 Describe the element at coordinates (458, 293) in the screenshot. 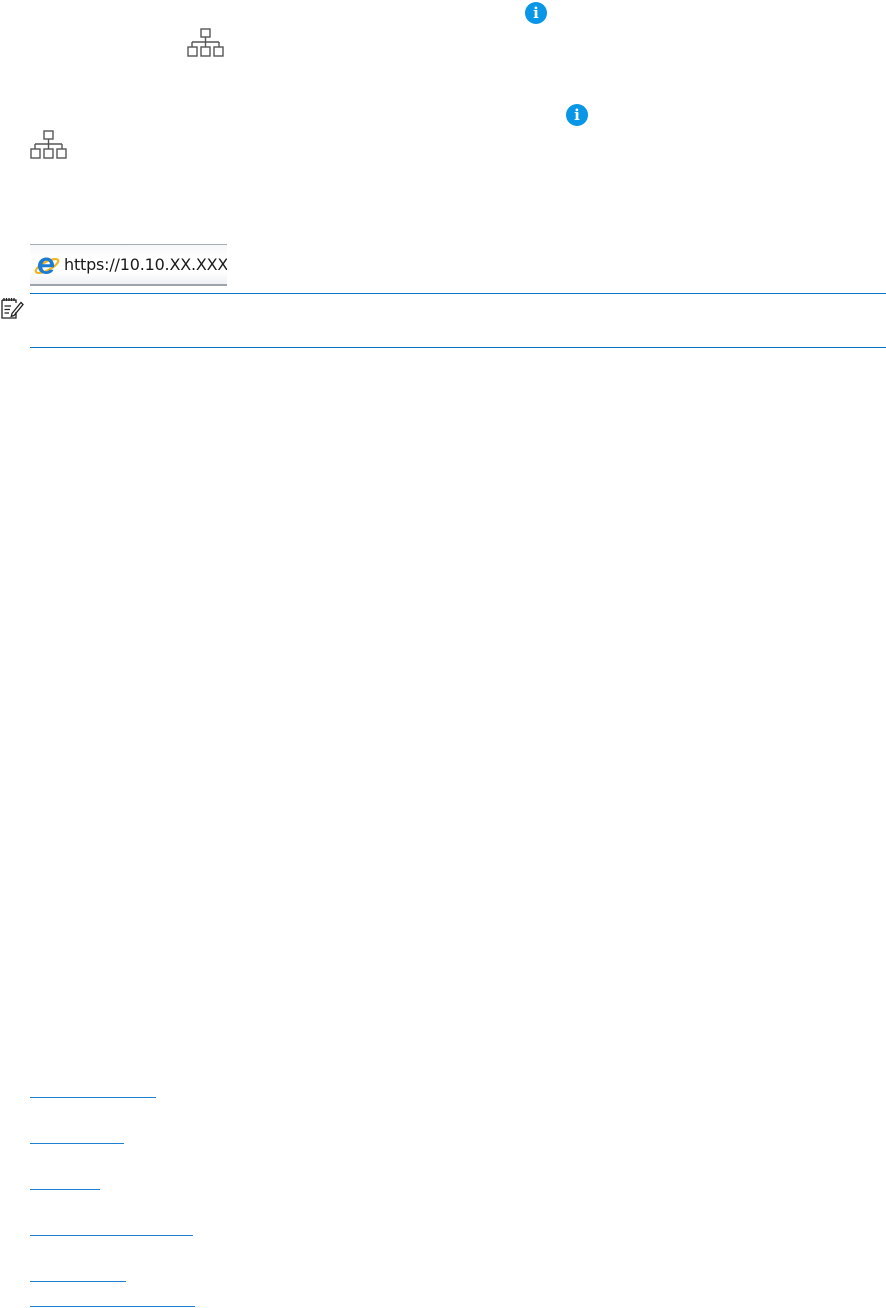

I see `note-top-rule` at that location.